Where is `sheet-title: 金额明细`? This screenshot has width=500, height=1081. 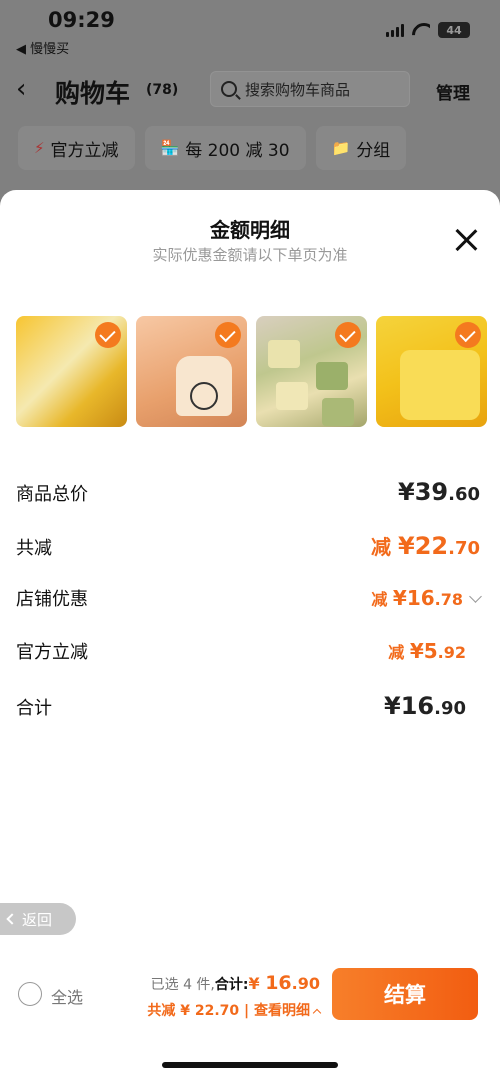
sheet-title: 金额明细 is located at coordinates (250, 230).